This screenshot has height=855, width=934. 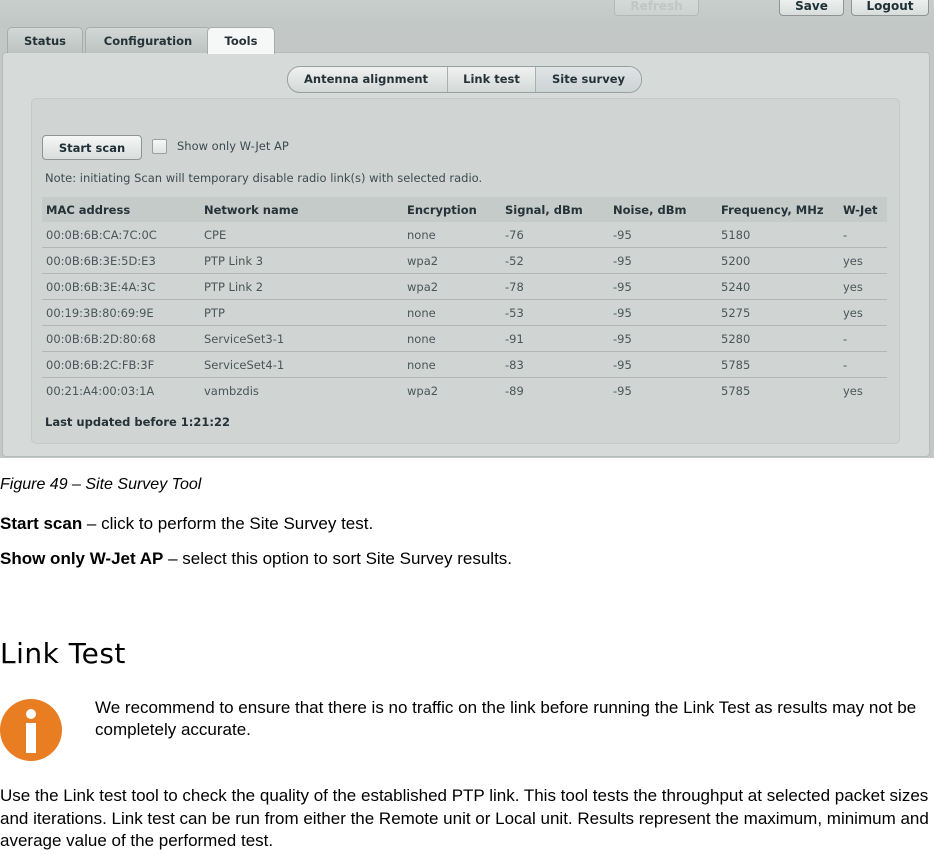 What do you see at coordinates (656, 8) in the screenshot?
I see `refresh-button: Refresh` at bounding box center [656, 8].